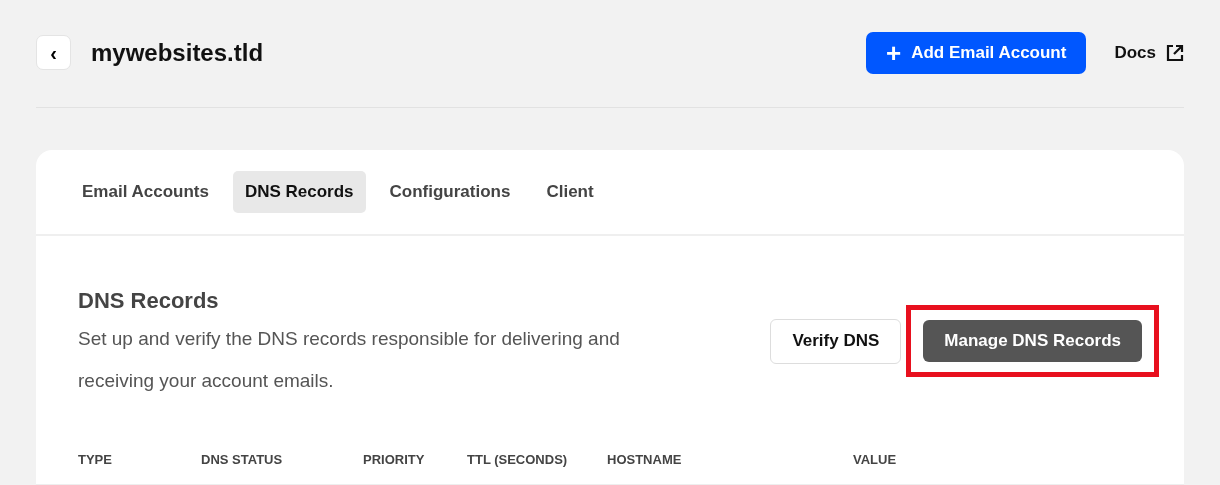  What do you see at coordinates (645, 459) in the screenshot?
I see `column-header: HOSTNAME` at bounding box center [645, 459].